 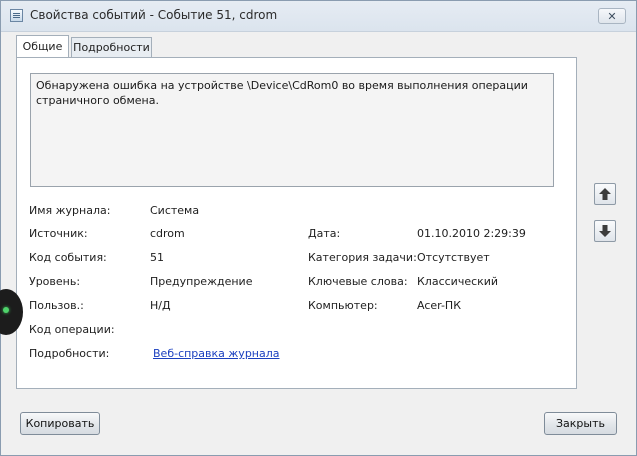 What do you see at coordinates (175, 210) in the screenshot?
I see `log-name-value: Система` at bounding box center [175, 210].